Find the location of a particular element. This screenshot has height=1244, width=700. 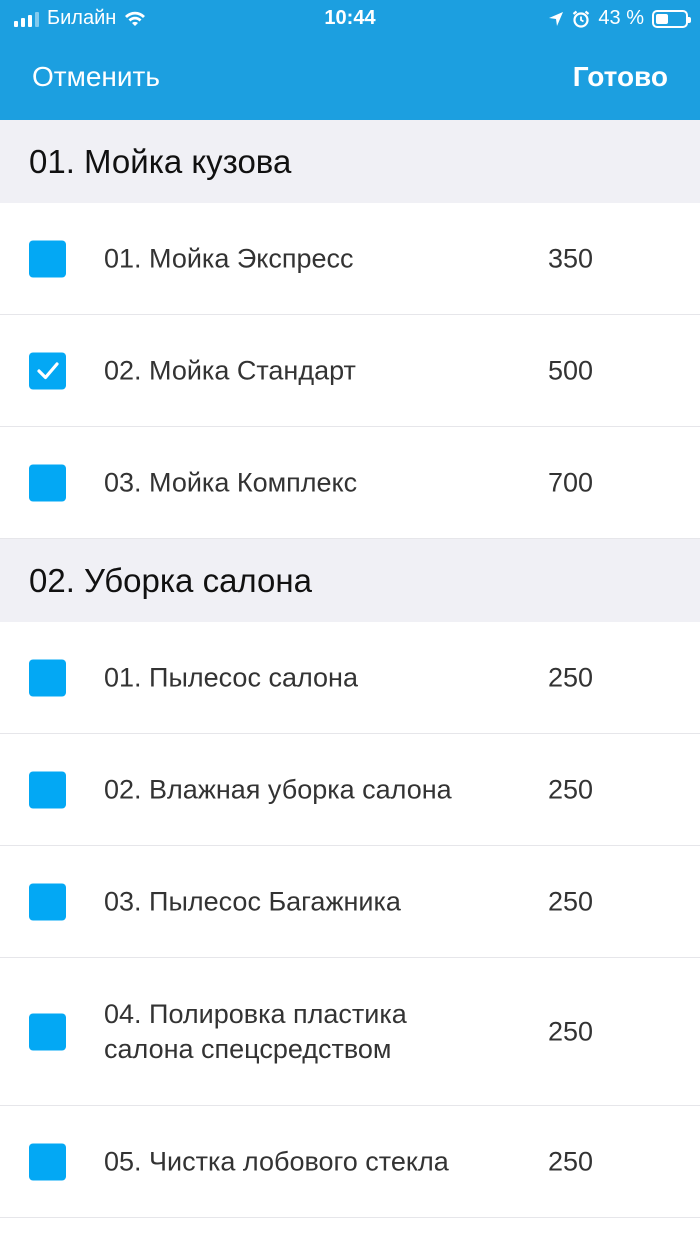

alarm-icon is located at coordinates (581, 19).